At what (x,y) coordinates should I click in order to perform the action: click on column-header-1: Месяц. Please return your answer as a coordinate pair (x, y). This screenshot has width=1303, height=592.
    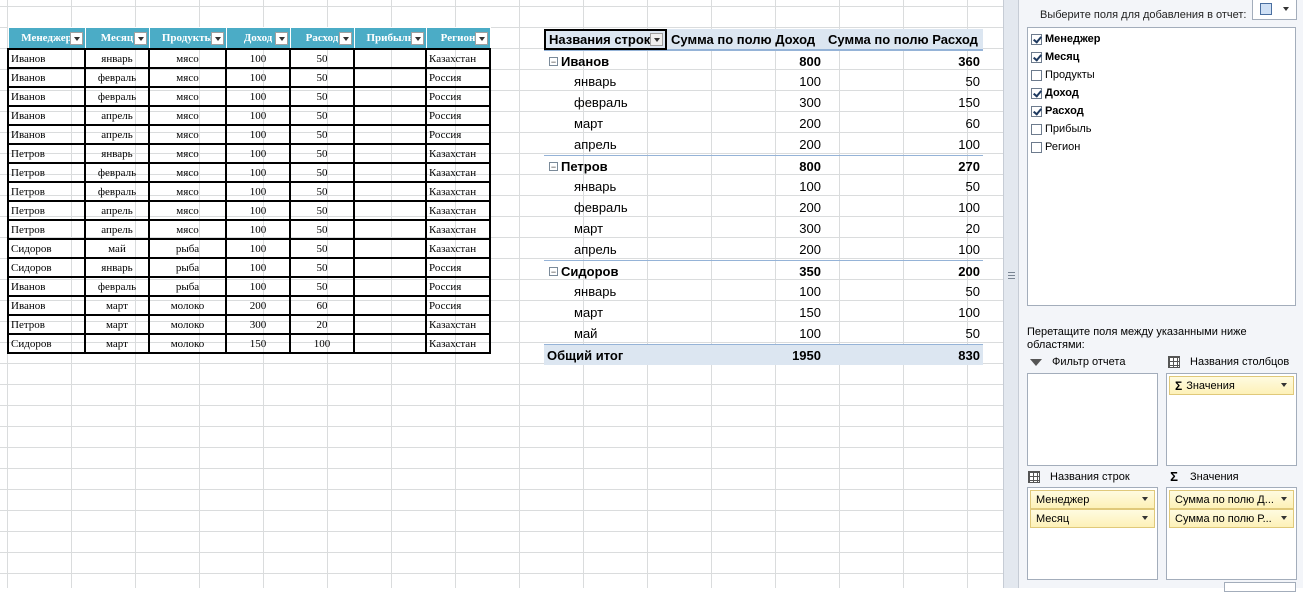
    Looking at the image, I should click on (117, 38).